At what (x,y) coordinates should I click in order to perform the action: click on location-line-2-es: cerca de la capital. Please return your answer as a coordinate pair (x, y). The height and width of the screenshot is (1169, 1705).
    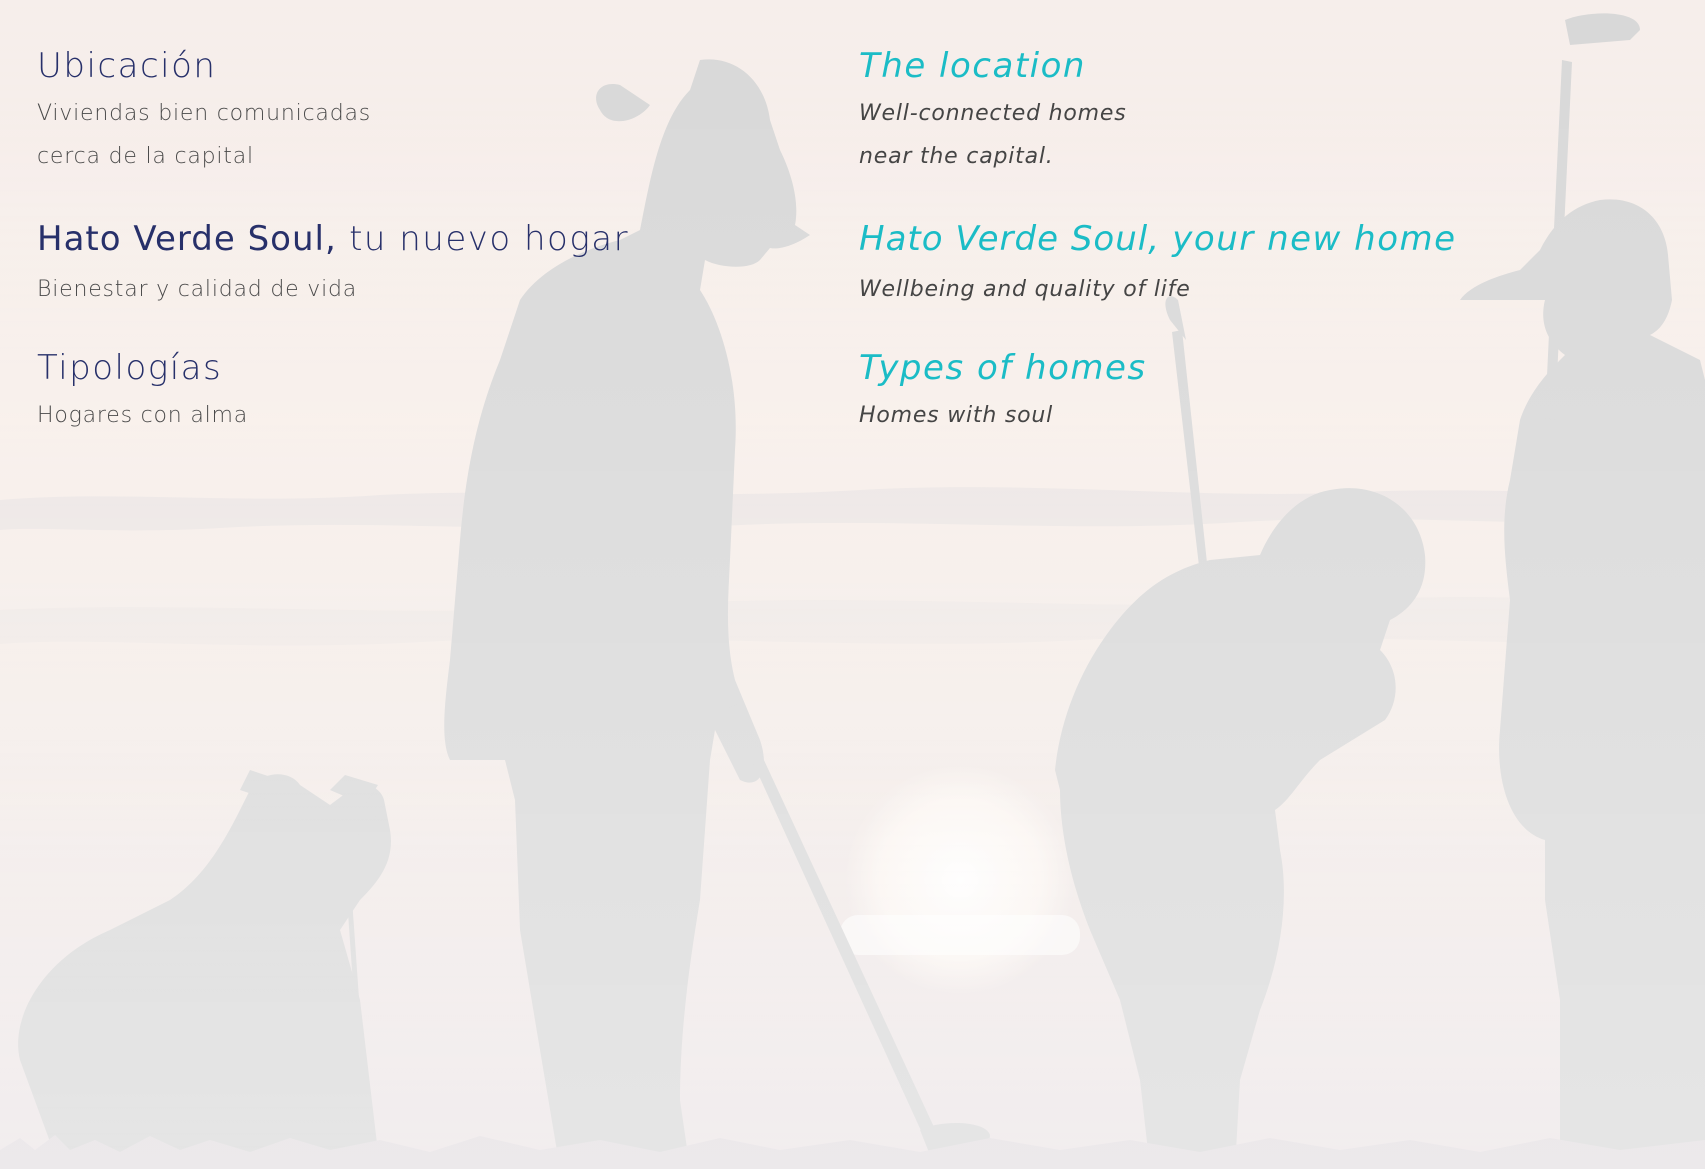
    Looking at the image, I should click on (145, 156).